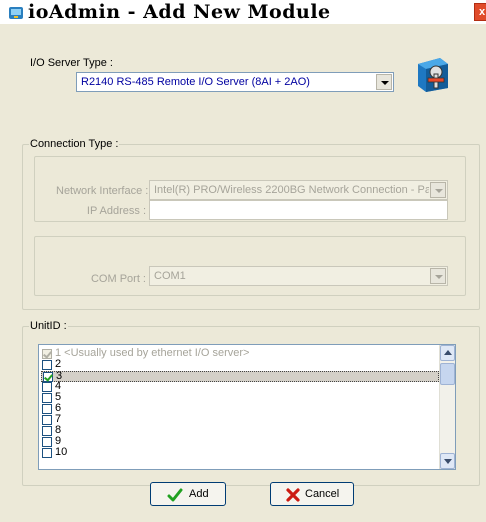 The height and width of the screenshot is (522, 486). Describe the element at coordinates (118, 279) in the screenshot. I see `com-port-label: COM Port :` at that location.